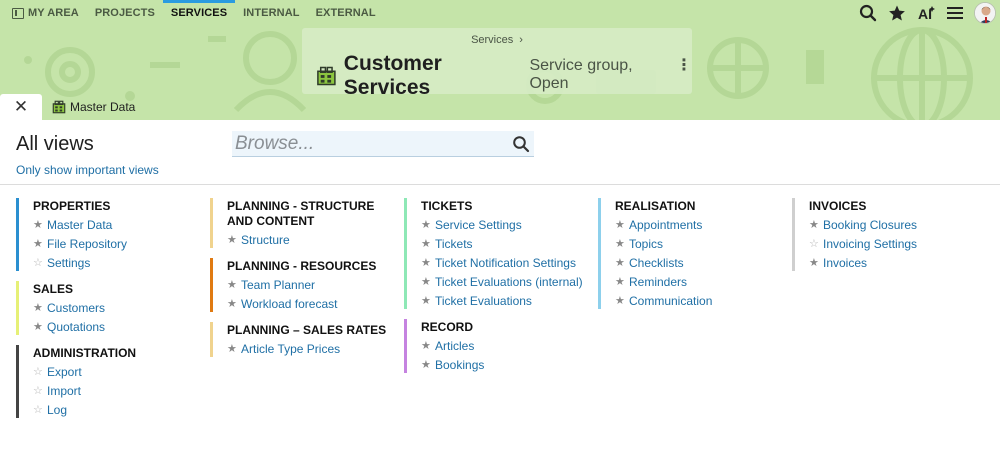 The image size is (1000, 474). I want to click on view-item-tickets: ★ Tickets, so click(506, 244).